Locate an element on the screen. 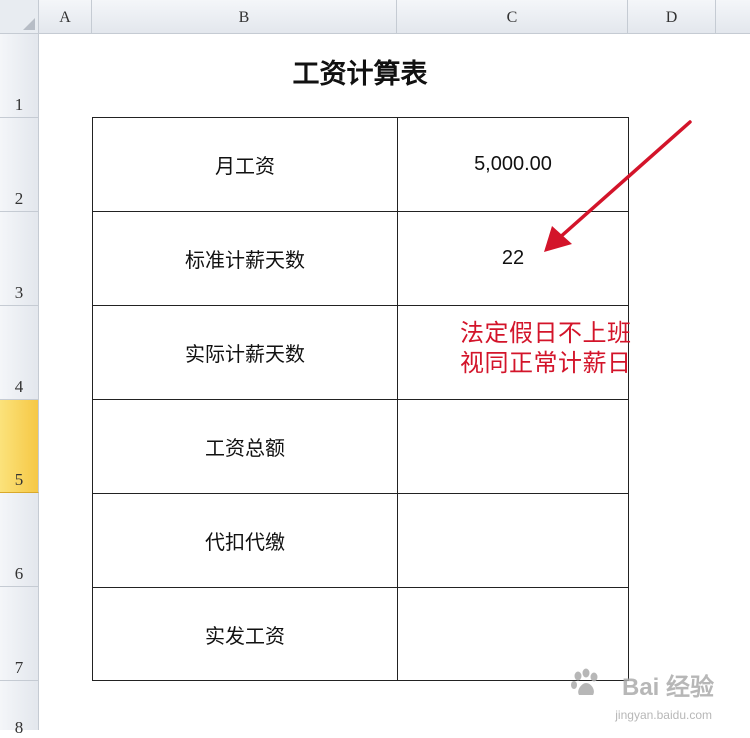  cell-c3-value: 22 is located at coordinates (513, 258).